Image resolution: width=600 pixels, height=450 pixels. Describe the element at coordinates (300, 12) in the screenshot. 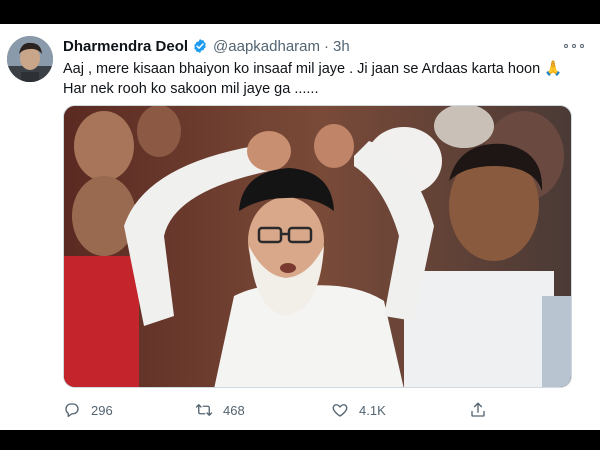

I see `top-letterbox-bar` at that location.